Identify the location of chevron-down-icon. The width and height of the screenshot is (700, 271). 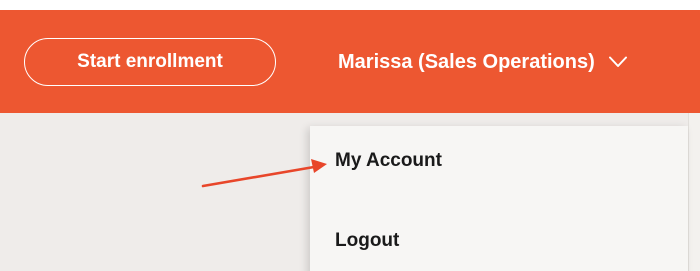
(617, 62).